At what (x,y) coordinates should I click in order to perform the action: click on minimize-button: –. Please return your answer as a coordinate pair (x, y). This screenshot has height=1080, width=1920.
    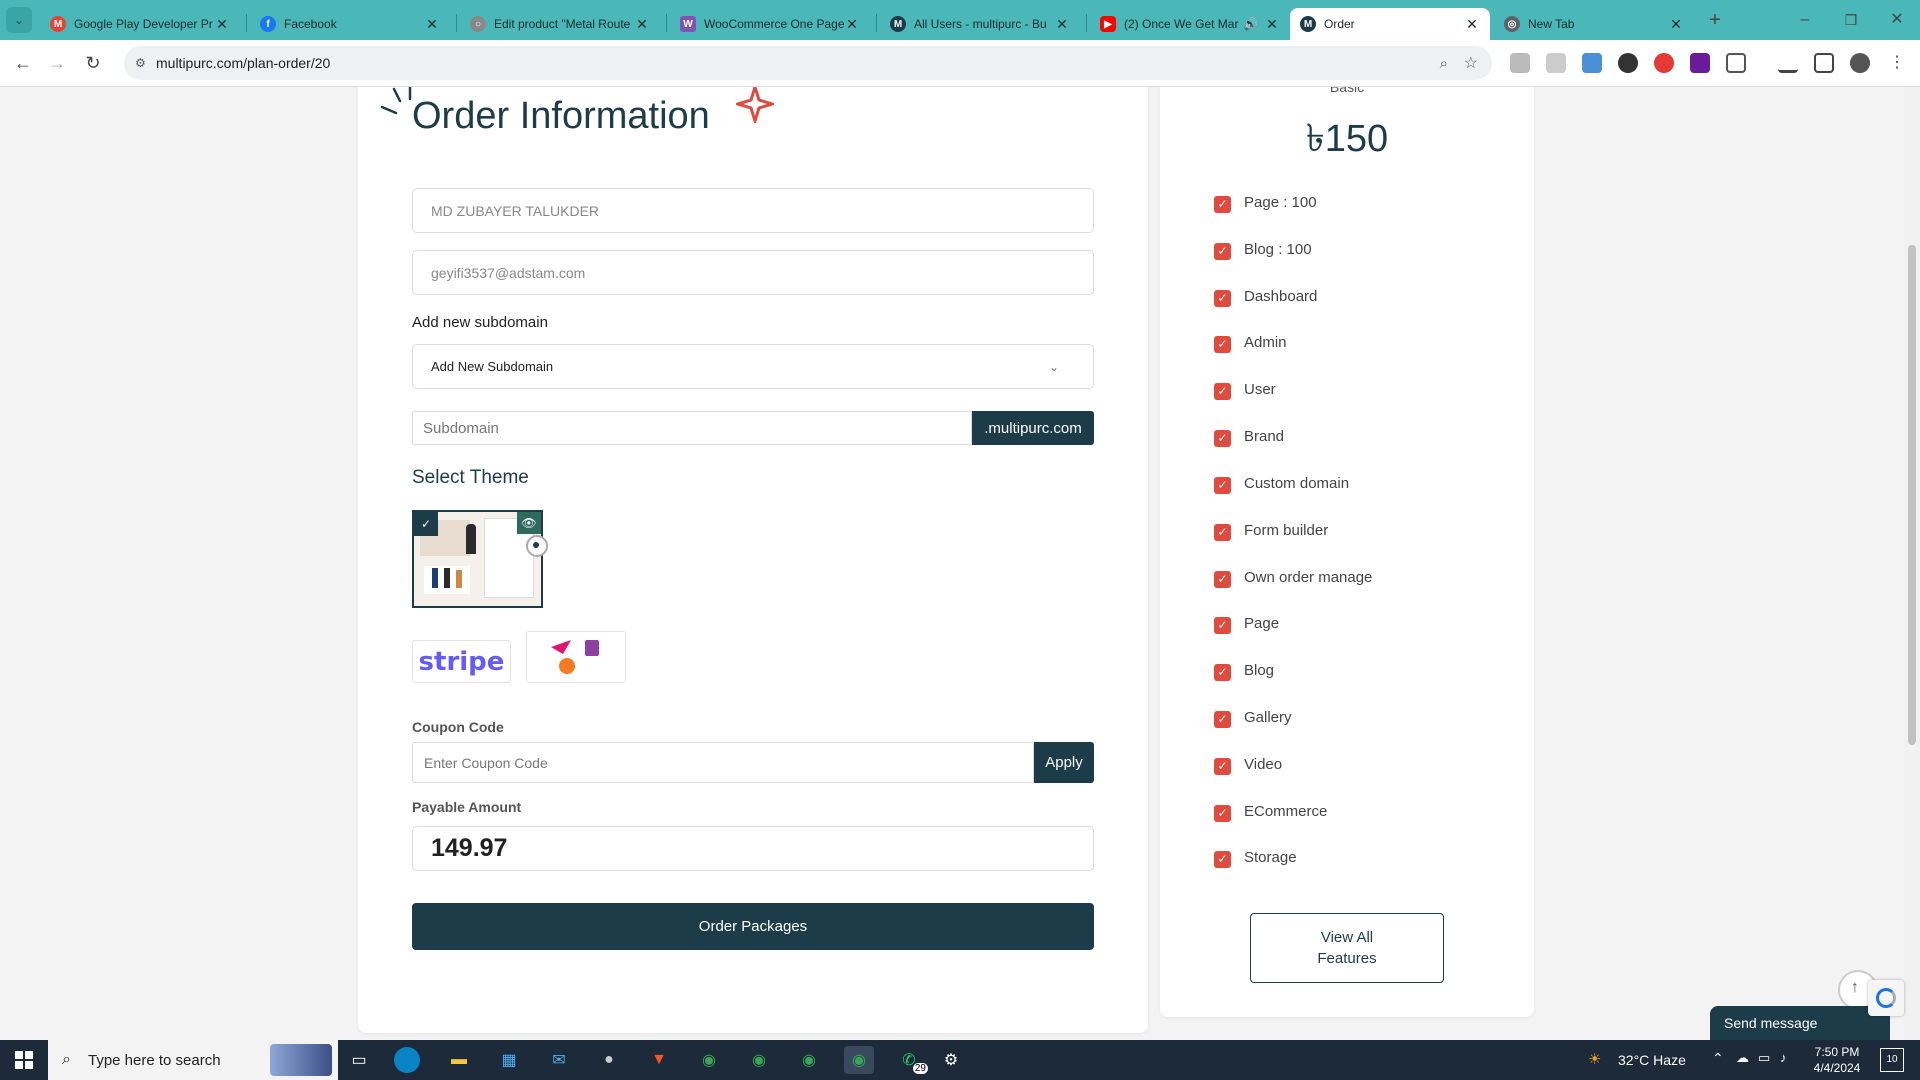
    Looking at the image, I should click on (1805, 20).